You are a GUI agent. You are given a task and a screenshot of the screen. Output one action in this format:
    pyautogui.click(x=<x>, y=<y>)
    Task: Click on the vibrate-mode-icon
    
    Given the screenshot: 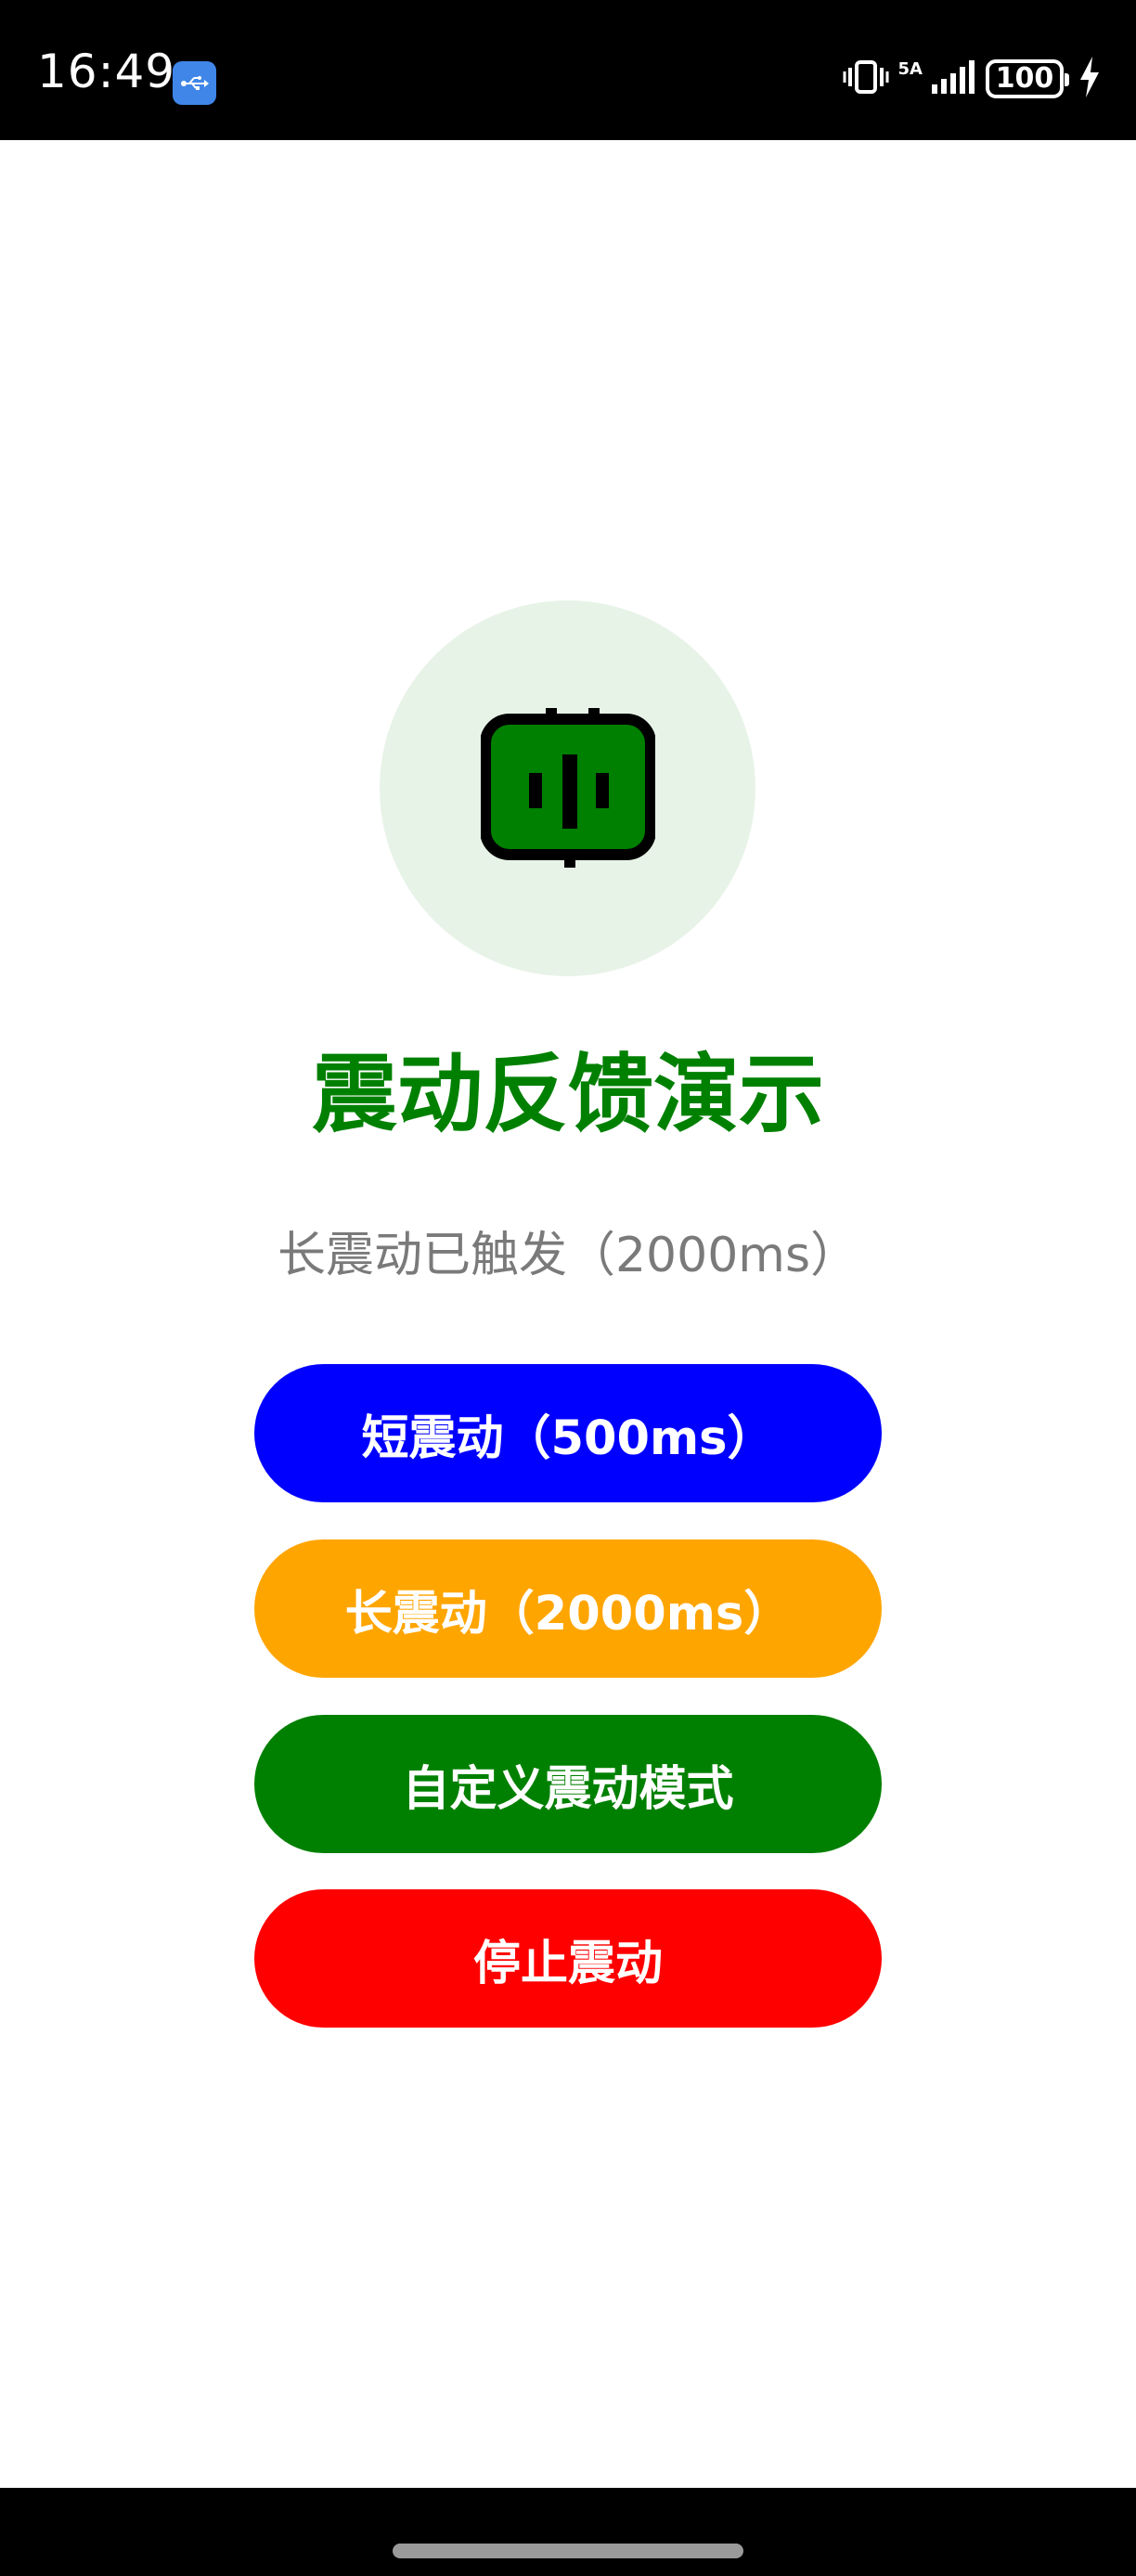 What is the action you would take?
    pyautogui.click(x=866, y=78)
    